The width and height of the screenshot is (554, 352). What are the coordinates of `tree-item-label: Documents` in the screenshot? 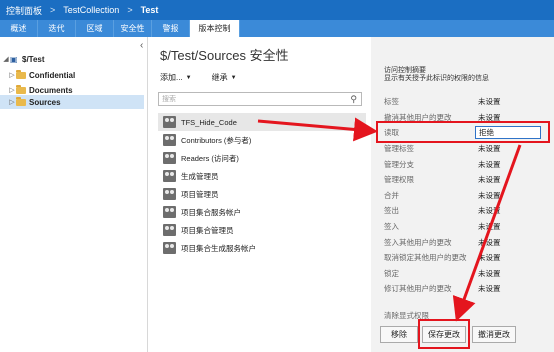 It's located at (51, 90).